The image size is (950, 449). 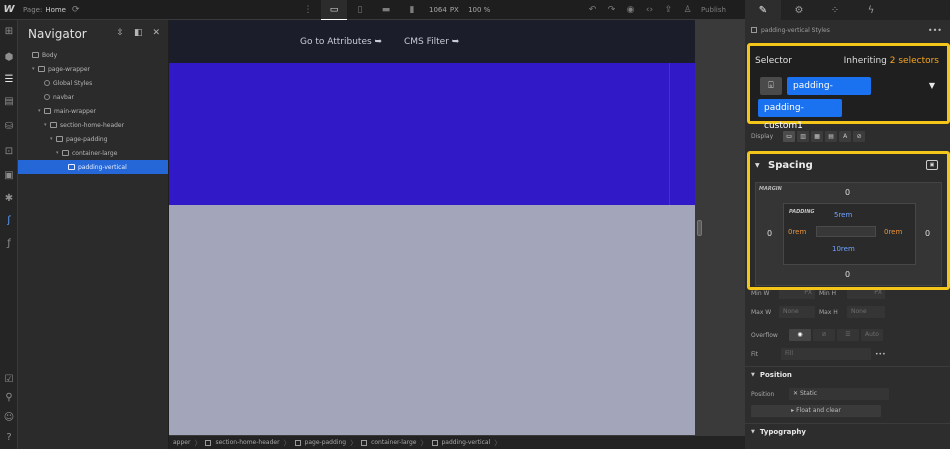 I want to click on chevron-down-icon: ▼, so click(x=757, y=165).